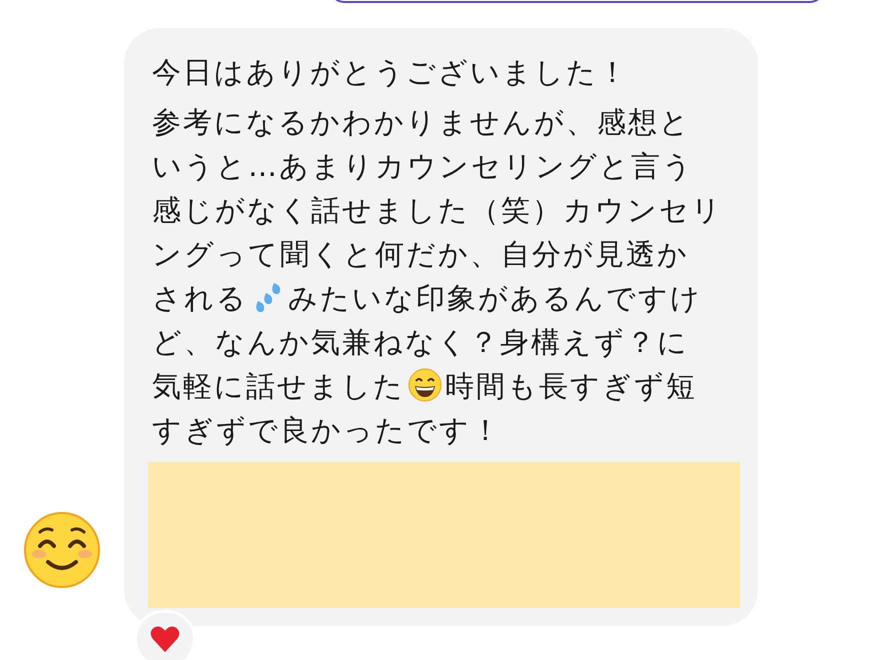  I want to click on heart-icon, so click(165, 639).